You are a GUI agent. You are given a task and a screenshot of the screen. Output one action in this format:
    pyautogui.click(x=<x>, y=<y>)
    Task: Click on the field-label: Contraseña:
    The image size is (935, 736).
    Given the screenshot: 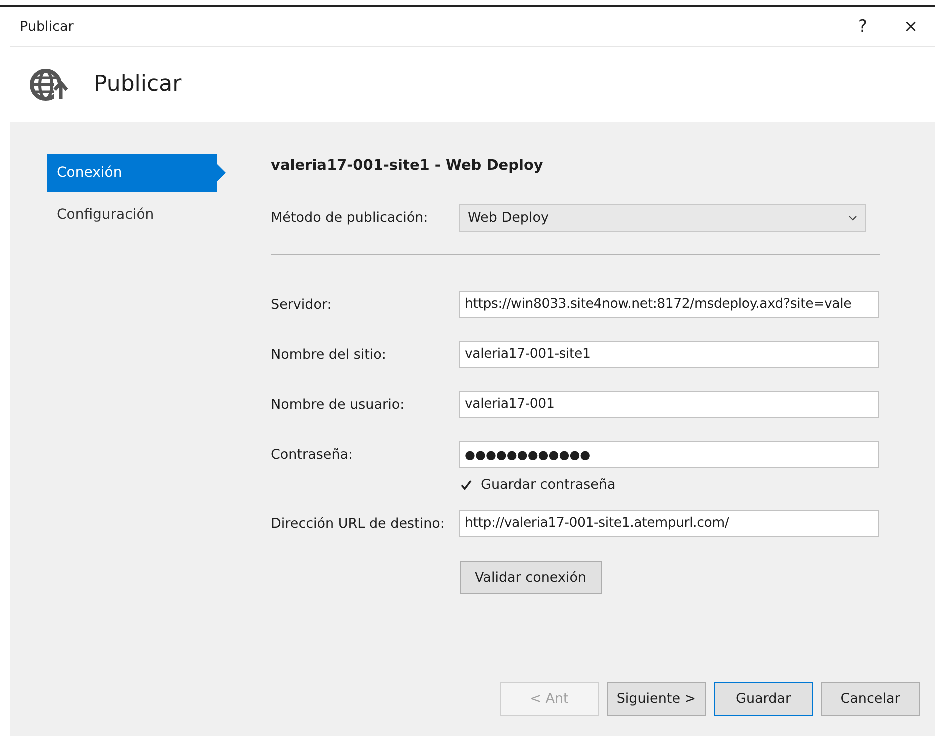 What is the action you would take?
    pyautogui.click(x=312, y=454)
    